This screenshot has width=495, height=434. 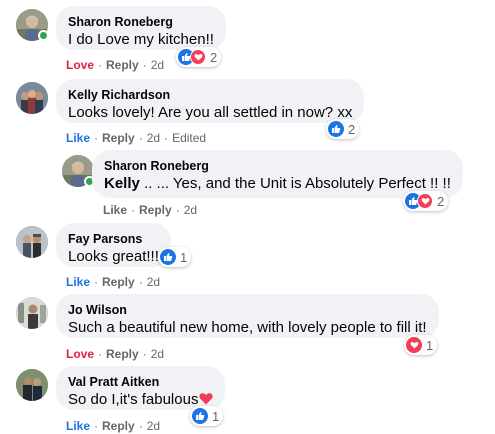 I want to click on comment-bubble: Sharon Roneberg I do Love my kitchen!!, so click(x=141, y=28).